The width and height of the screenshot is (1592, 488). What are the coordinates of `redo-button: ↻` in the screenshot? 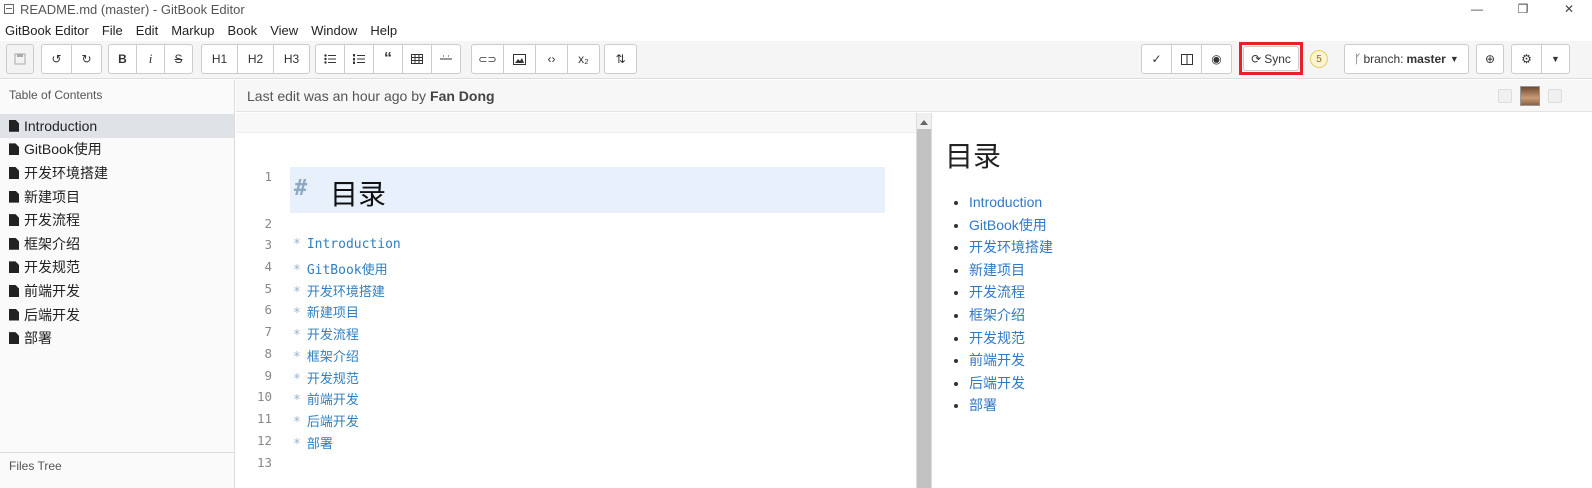 It's located at (86, 59).